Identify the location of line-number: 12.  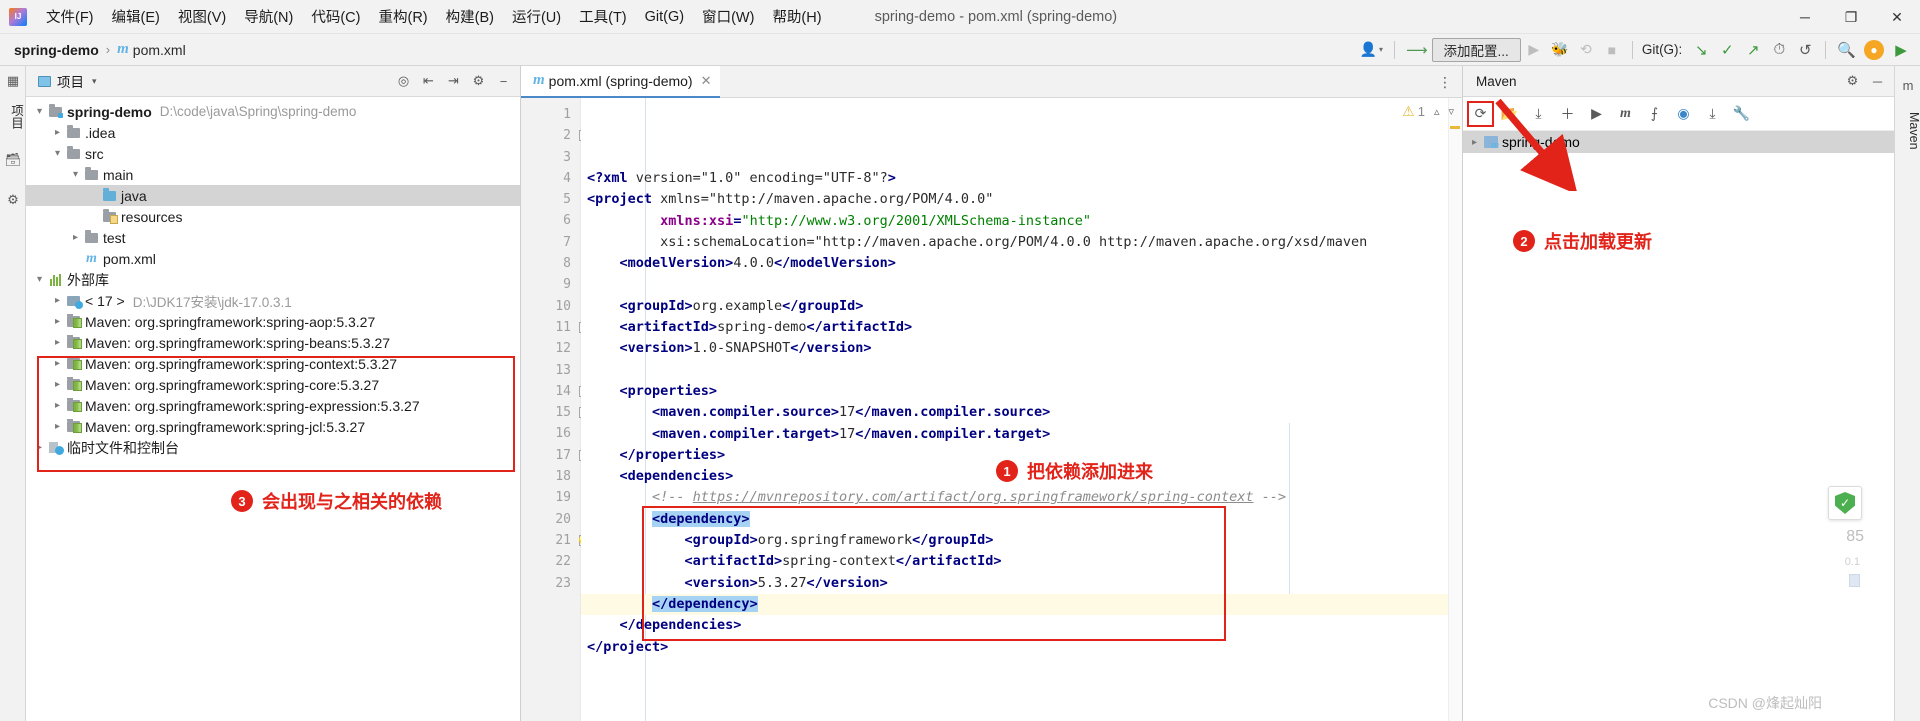
(550, 348).